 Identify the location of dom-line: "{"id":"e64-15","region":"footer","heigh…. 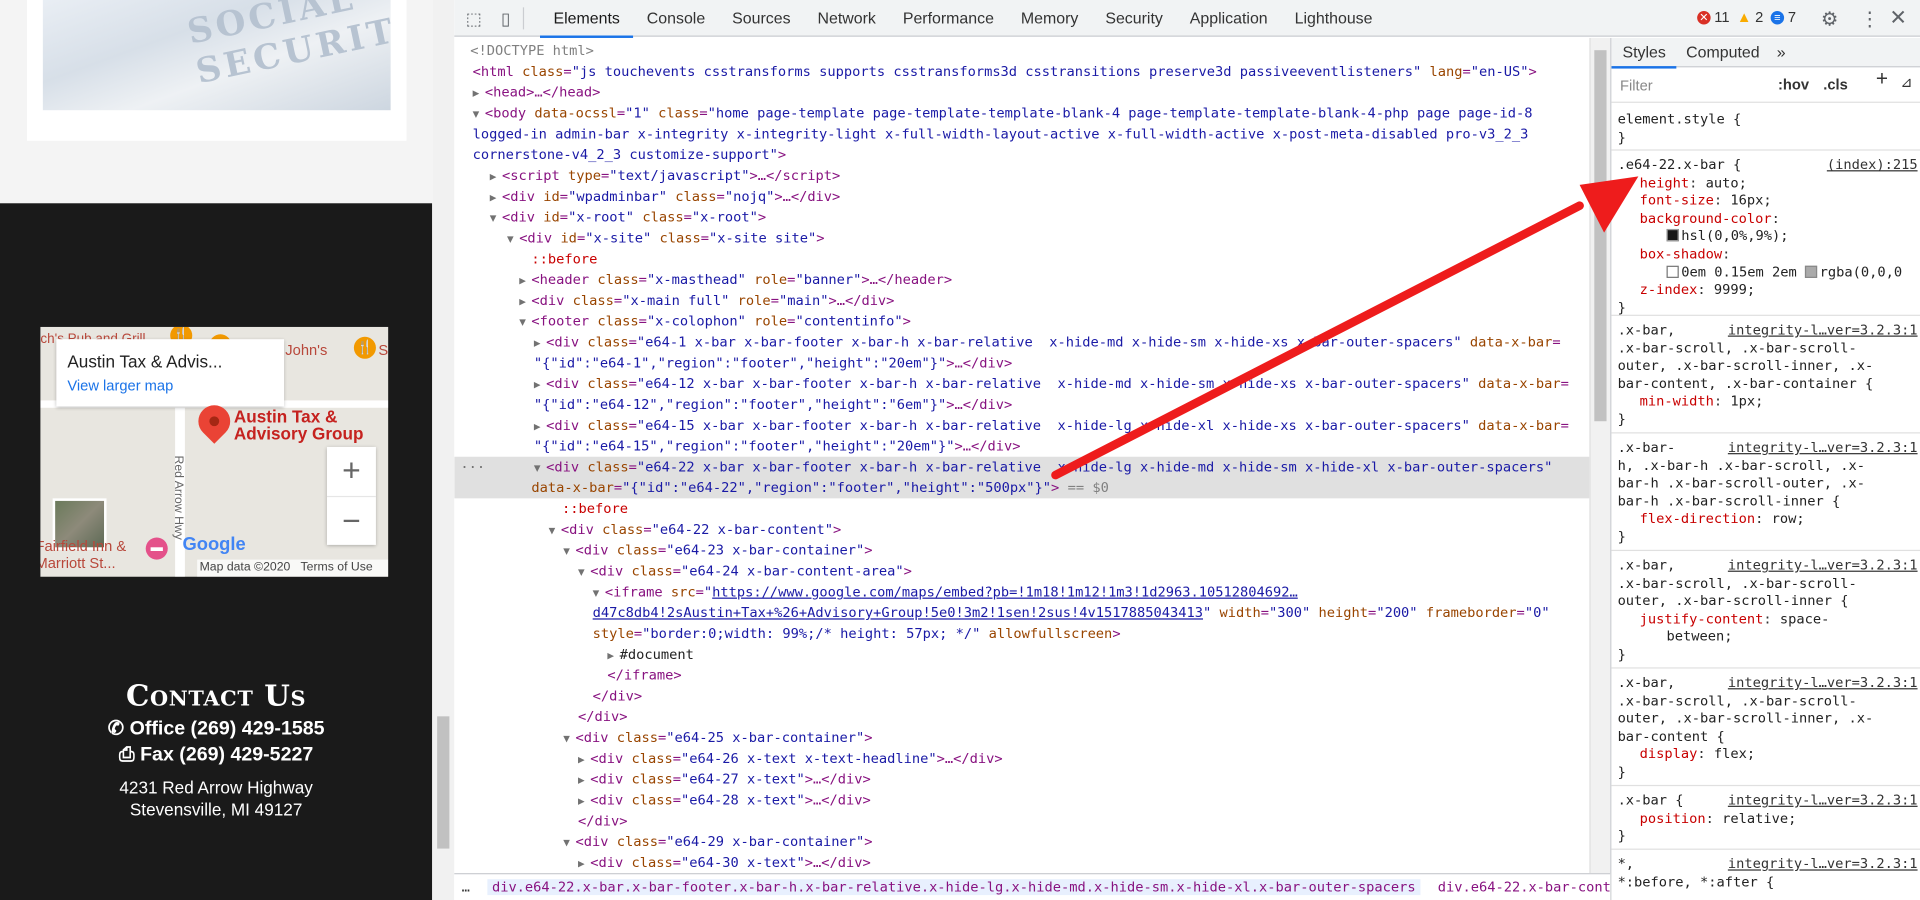
(777, 446).